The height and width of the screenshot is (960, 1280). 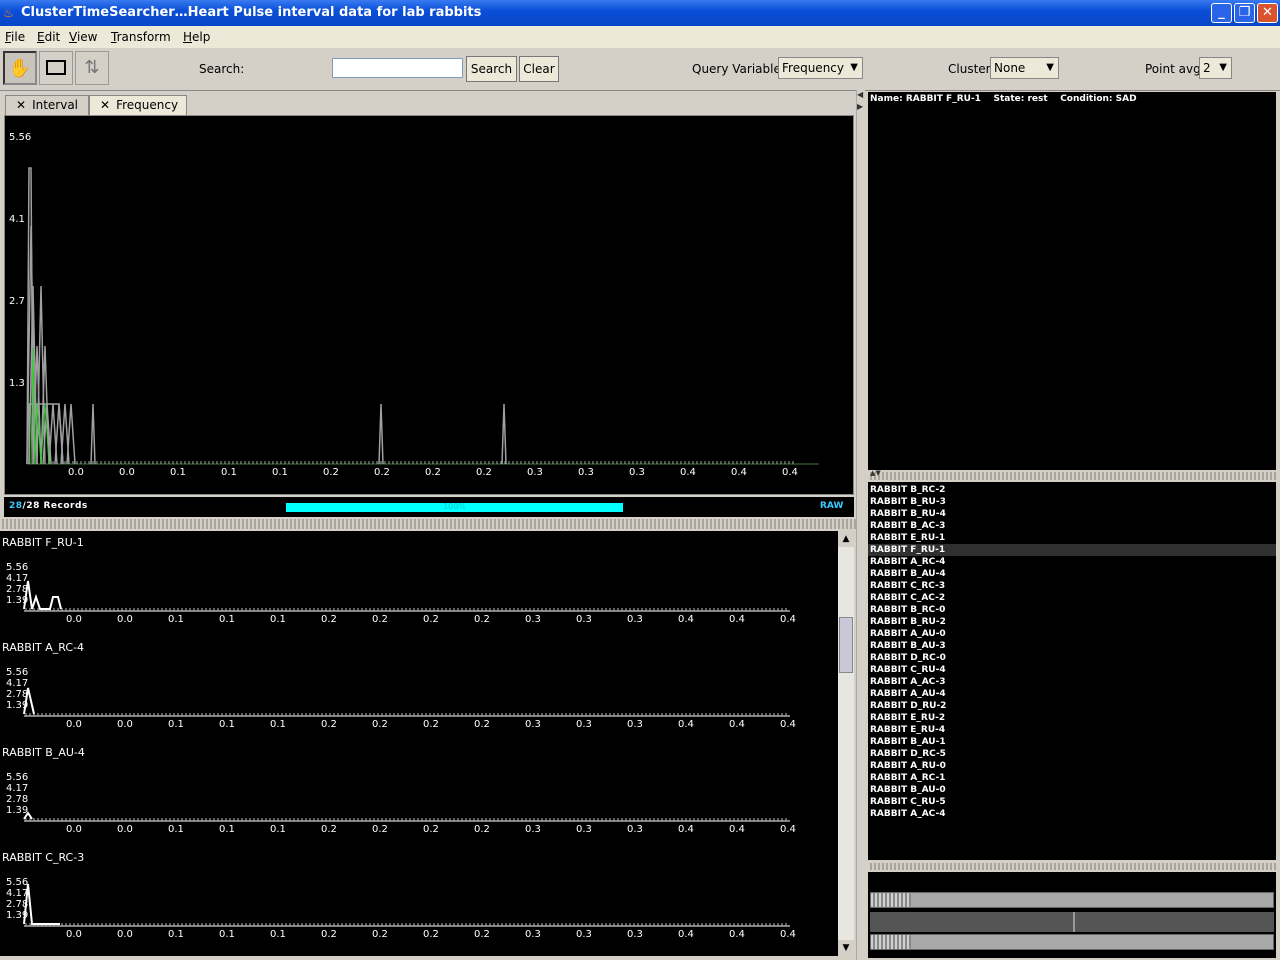 I want to click on minimize-button: _, so click(x=1221, y=13).